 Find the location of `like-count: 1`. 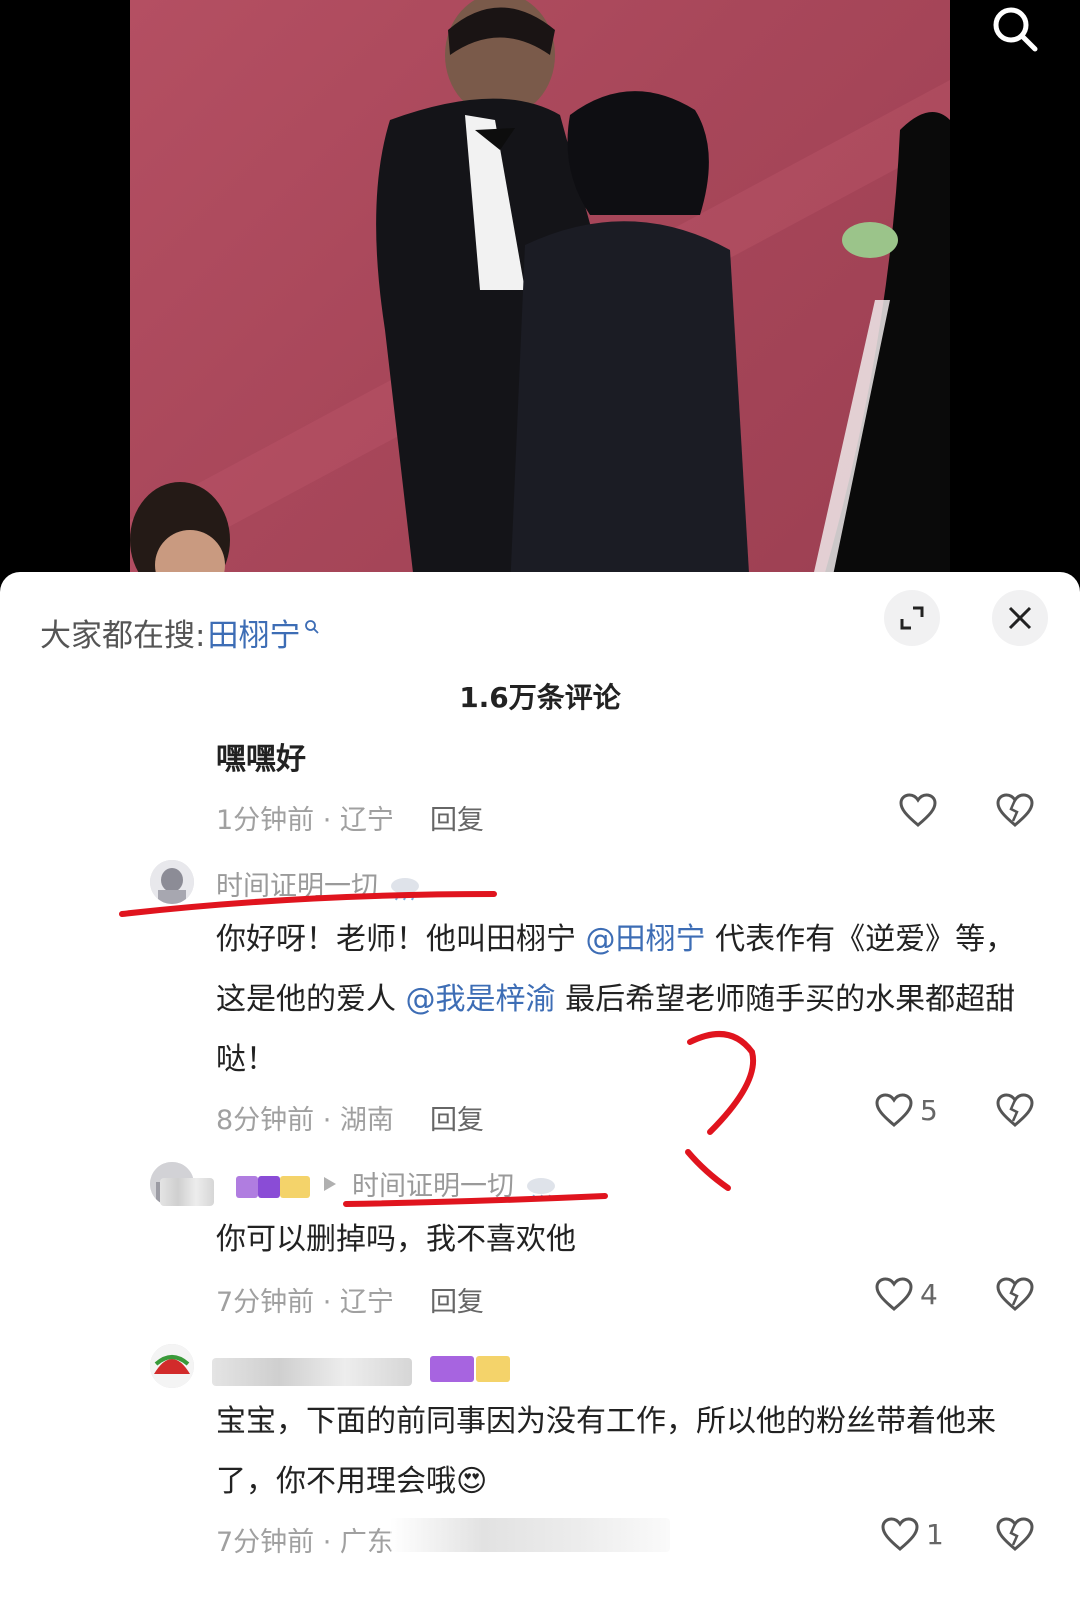

like-count: 1 is located at coordinates (935, 1534).